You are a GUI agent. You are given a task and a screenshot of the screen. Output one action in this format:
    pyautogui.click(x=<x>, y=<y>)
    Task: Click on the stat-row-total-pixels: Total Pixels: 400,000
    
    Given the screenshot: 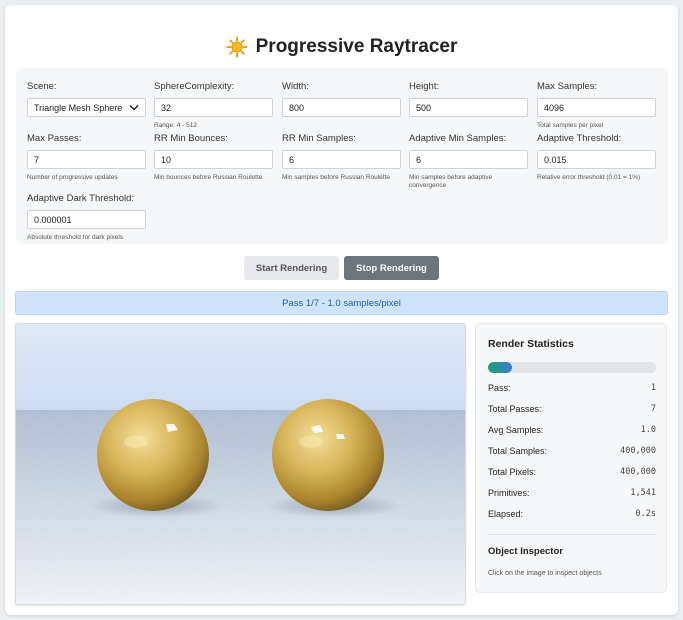 What is the action you would take?
    pyautogui.click(x=572, y=472)
    